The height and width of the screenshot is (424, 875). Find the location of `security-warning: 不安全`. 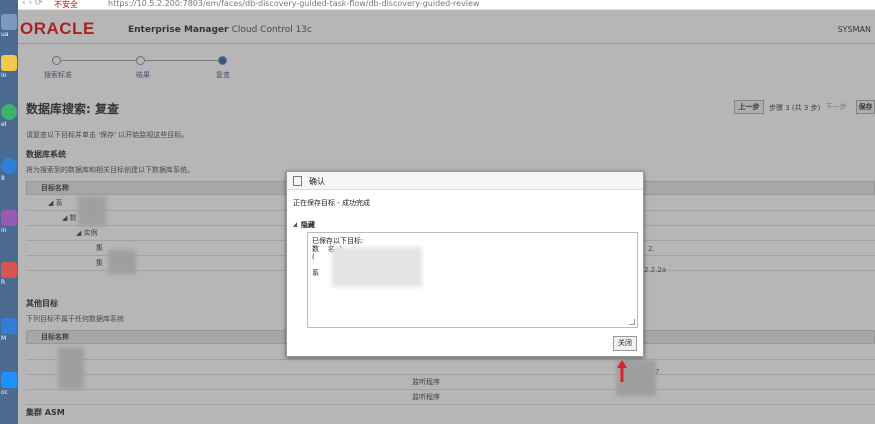

security-warning: 不安全 is located at coordinates (66, 4).